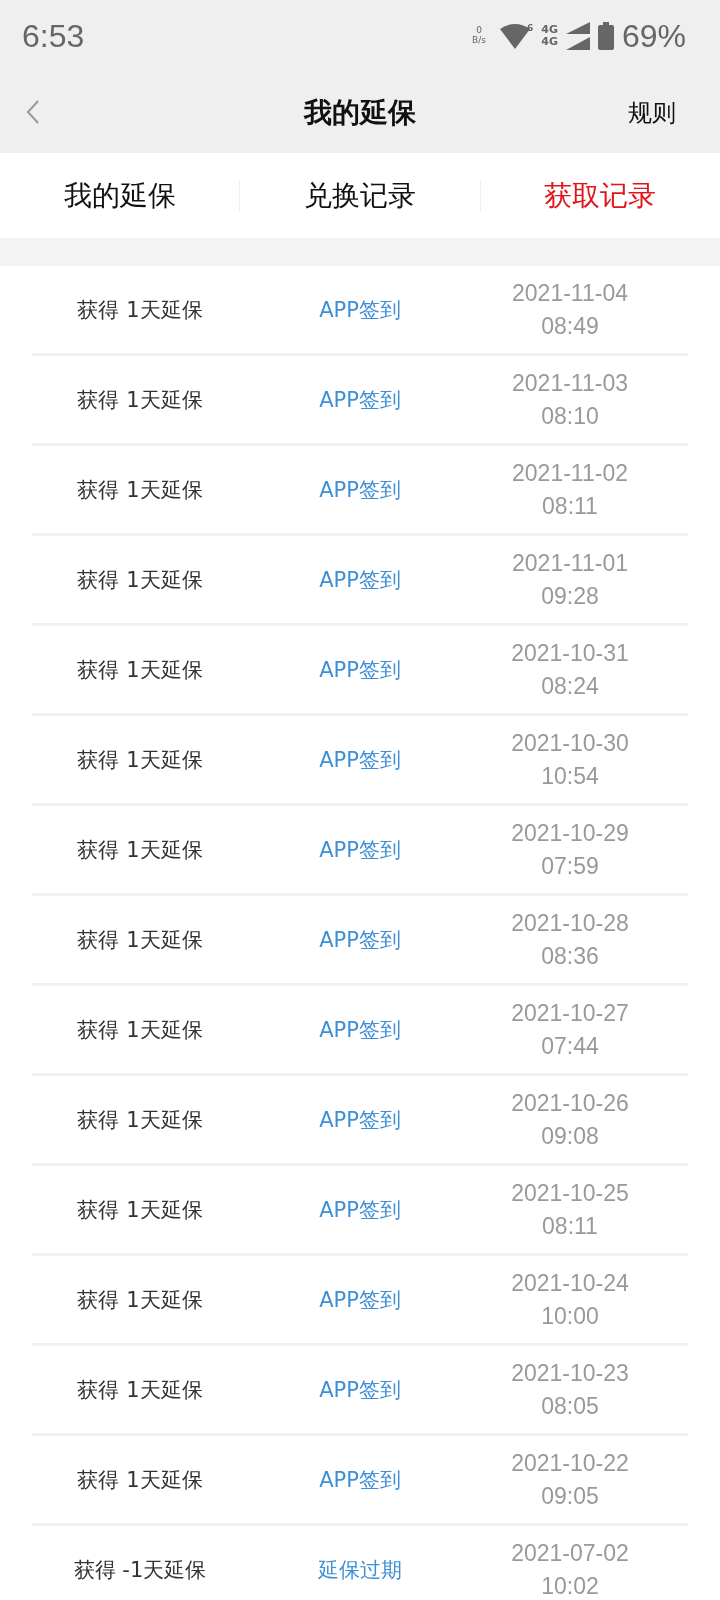  Describe the element at coordinates (577, 36) in the screenshot. I see `signal-icon` at that location.